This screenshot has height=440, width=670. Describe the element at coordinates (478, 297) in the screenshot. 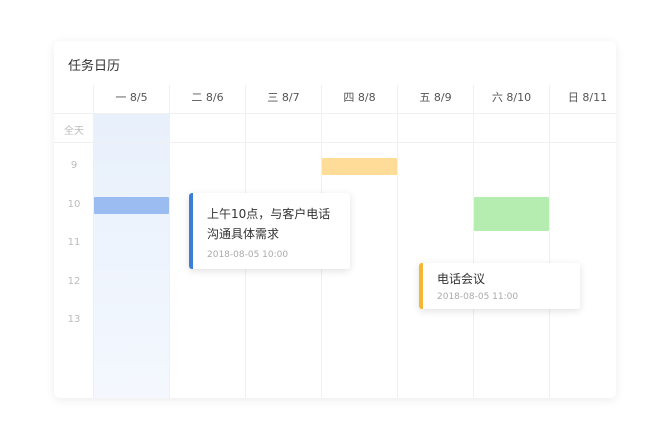

I see `popup-date: 2018-08-05 11:00` at that location.